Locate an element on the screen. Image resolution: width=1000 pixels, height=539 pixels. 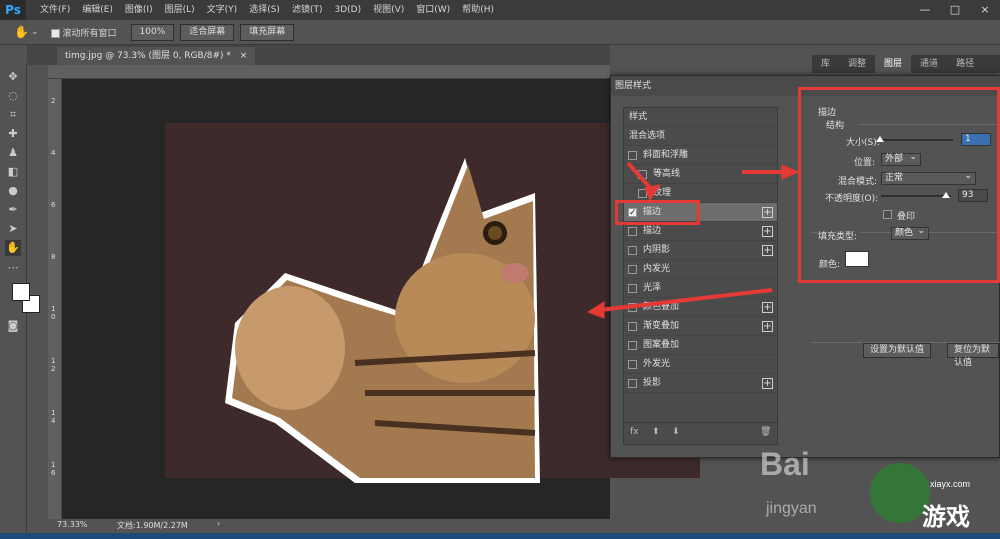
style-list-item: 内阴影 + is located at coordinates (700, 250).